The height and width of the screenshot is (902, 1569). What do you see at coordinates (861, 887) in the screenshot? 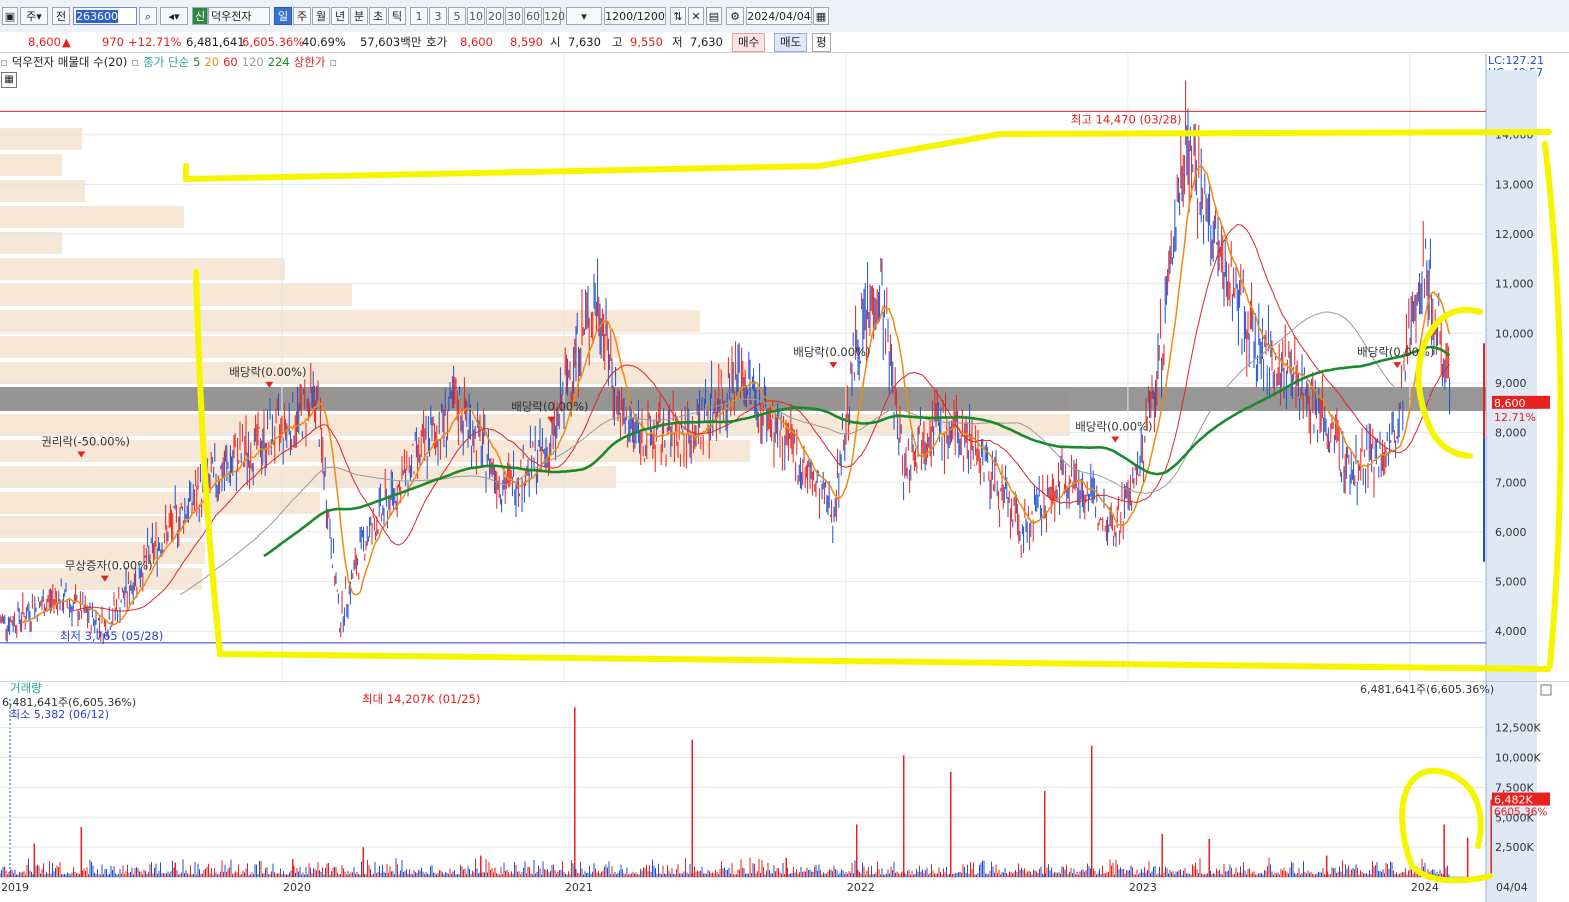
I see `x-tick-label: 2022` at bounding box center [861, 887].